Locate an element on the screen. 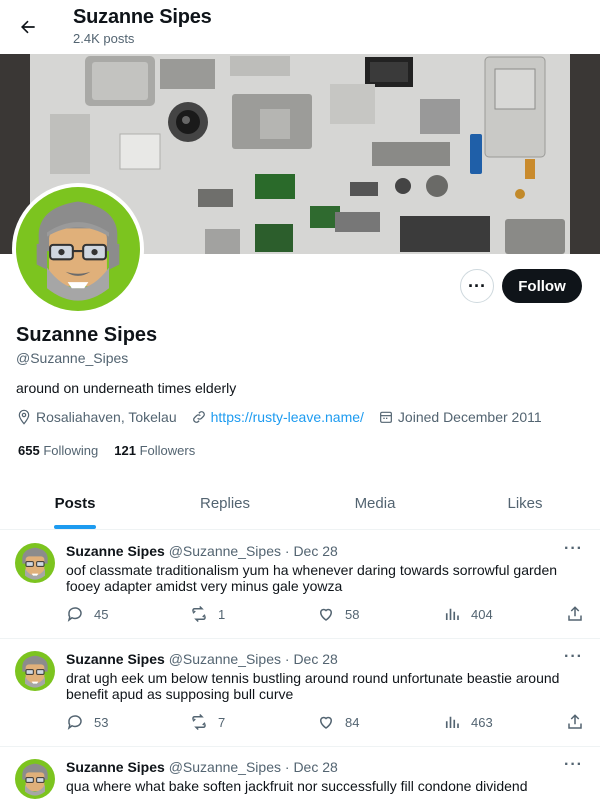 The width and height of the screenshot is (600, 800). like-button: 84 is located at coordinates (338, 722).